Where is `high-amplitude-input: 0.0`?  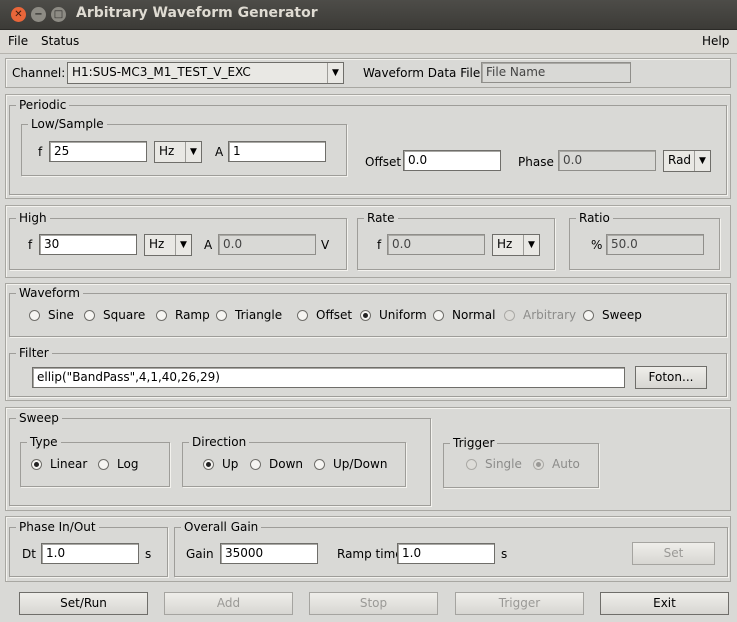
high-amplitude-input: 0.0 is located at coordinates (267, 244).